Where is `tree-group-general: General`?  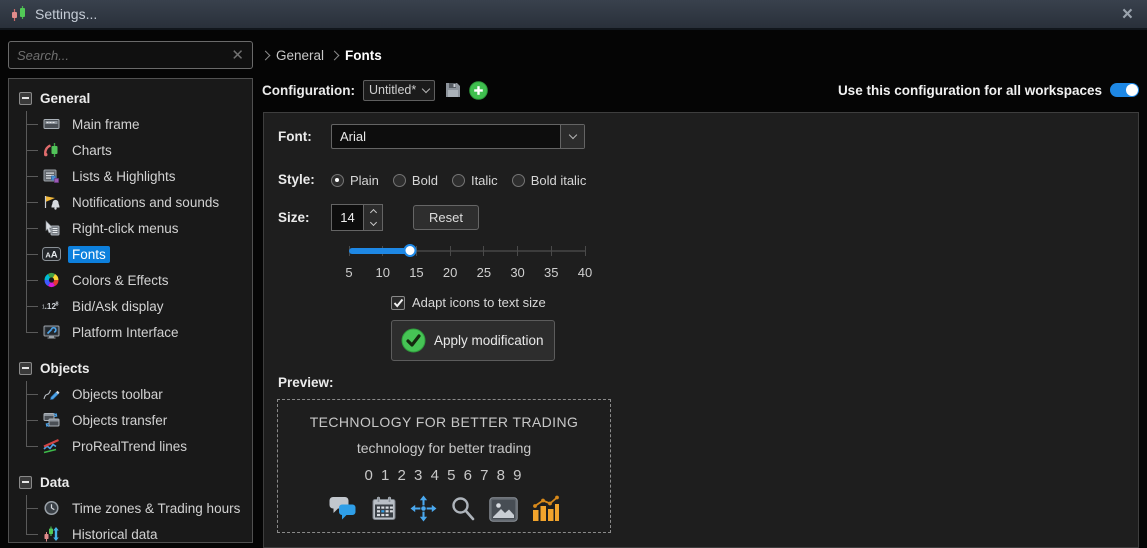
tree-group-general: General is located at coordinates (135, 98).